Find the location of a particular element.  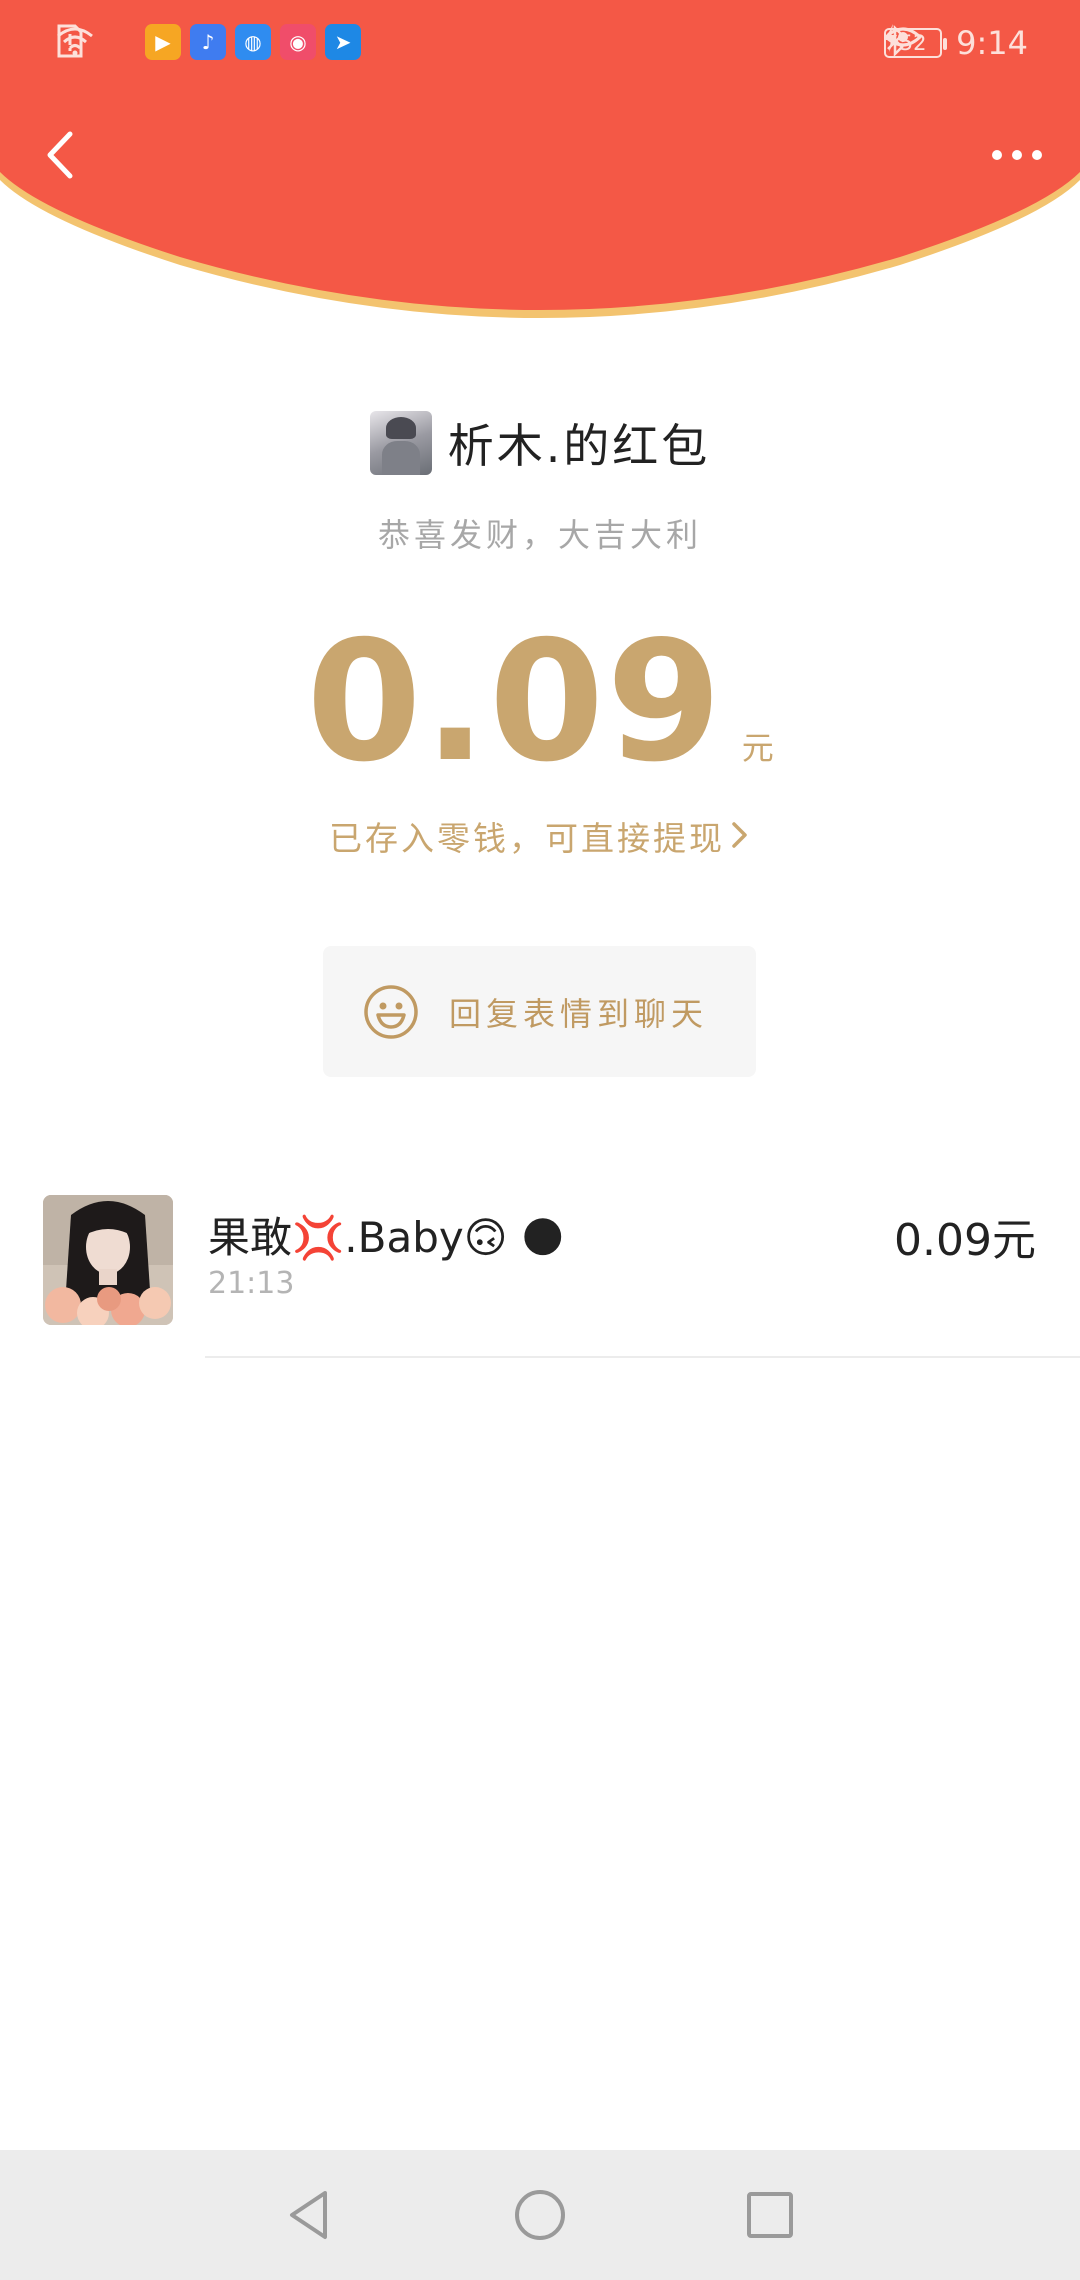

status-bar: ▶ ♪ ◍ ◉ ➤ 52 9:14 is located at coordinates (540, 47).